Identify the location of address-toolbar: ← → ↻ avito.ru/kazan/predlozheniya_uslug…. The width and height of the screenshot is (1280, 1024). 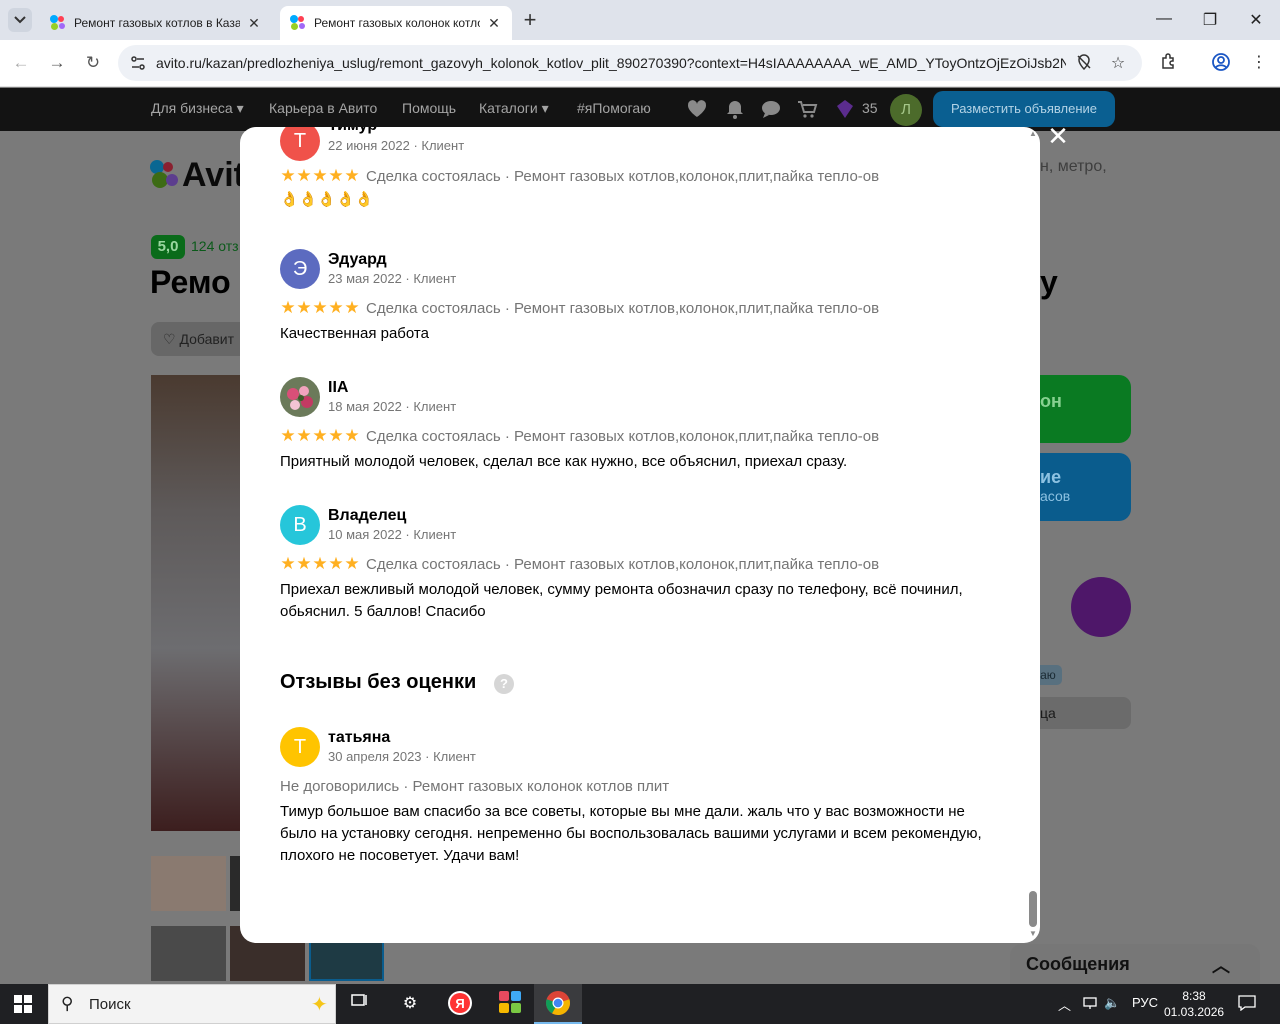
(640, 63).